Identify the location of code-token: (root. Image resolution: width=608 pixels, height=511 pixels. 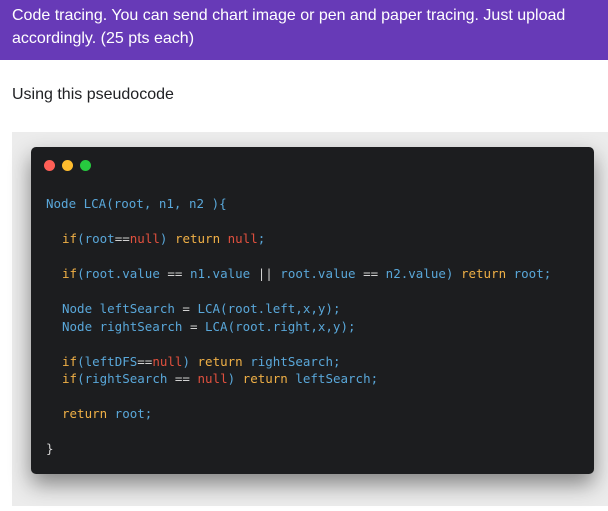
(96, 238).